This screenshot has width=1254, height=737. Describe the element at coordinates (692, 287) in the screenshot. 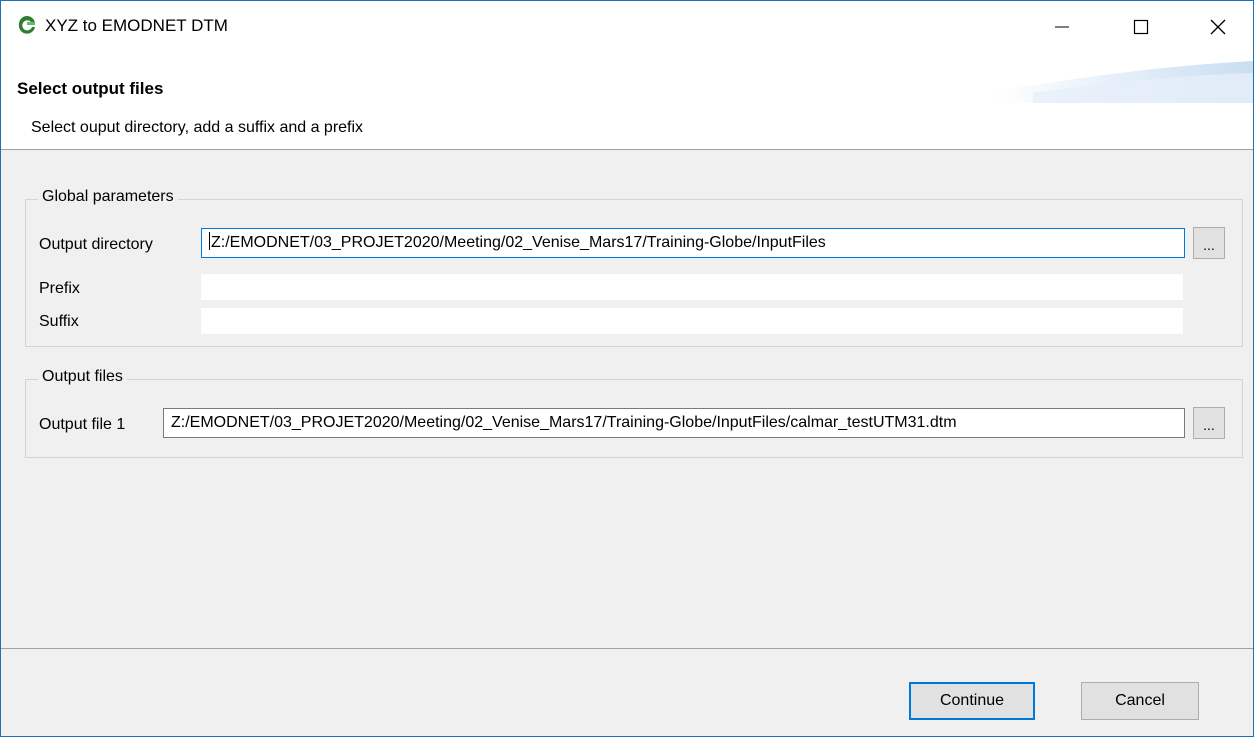

I see `prefix-field` at that location.